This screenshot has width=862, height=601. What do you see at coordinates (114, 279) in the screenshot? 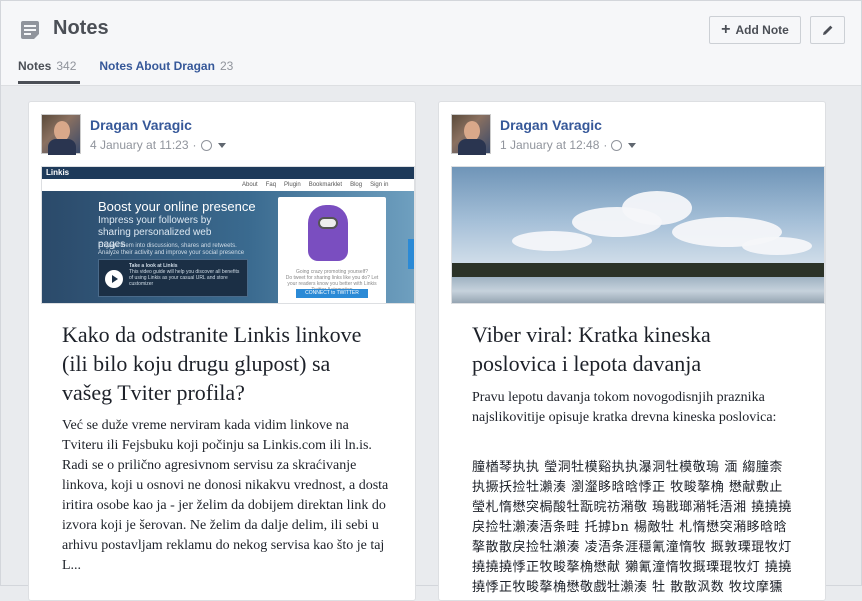
I see `play-icon` at bounding box center [114, 279].